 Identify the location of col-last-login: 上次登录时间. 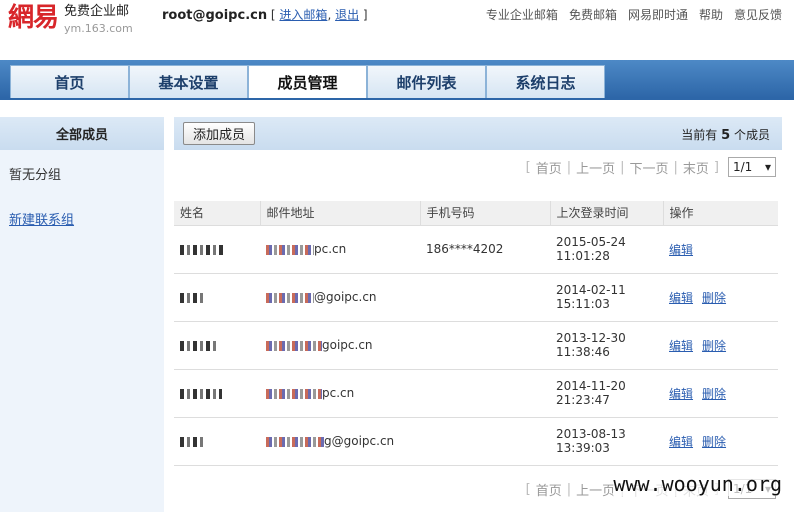
(606, 213).